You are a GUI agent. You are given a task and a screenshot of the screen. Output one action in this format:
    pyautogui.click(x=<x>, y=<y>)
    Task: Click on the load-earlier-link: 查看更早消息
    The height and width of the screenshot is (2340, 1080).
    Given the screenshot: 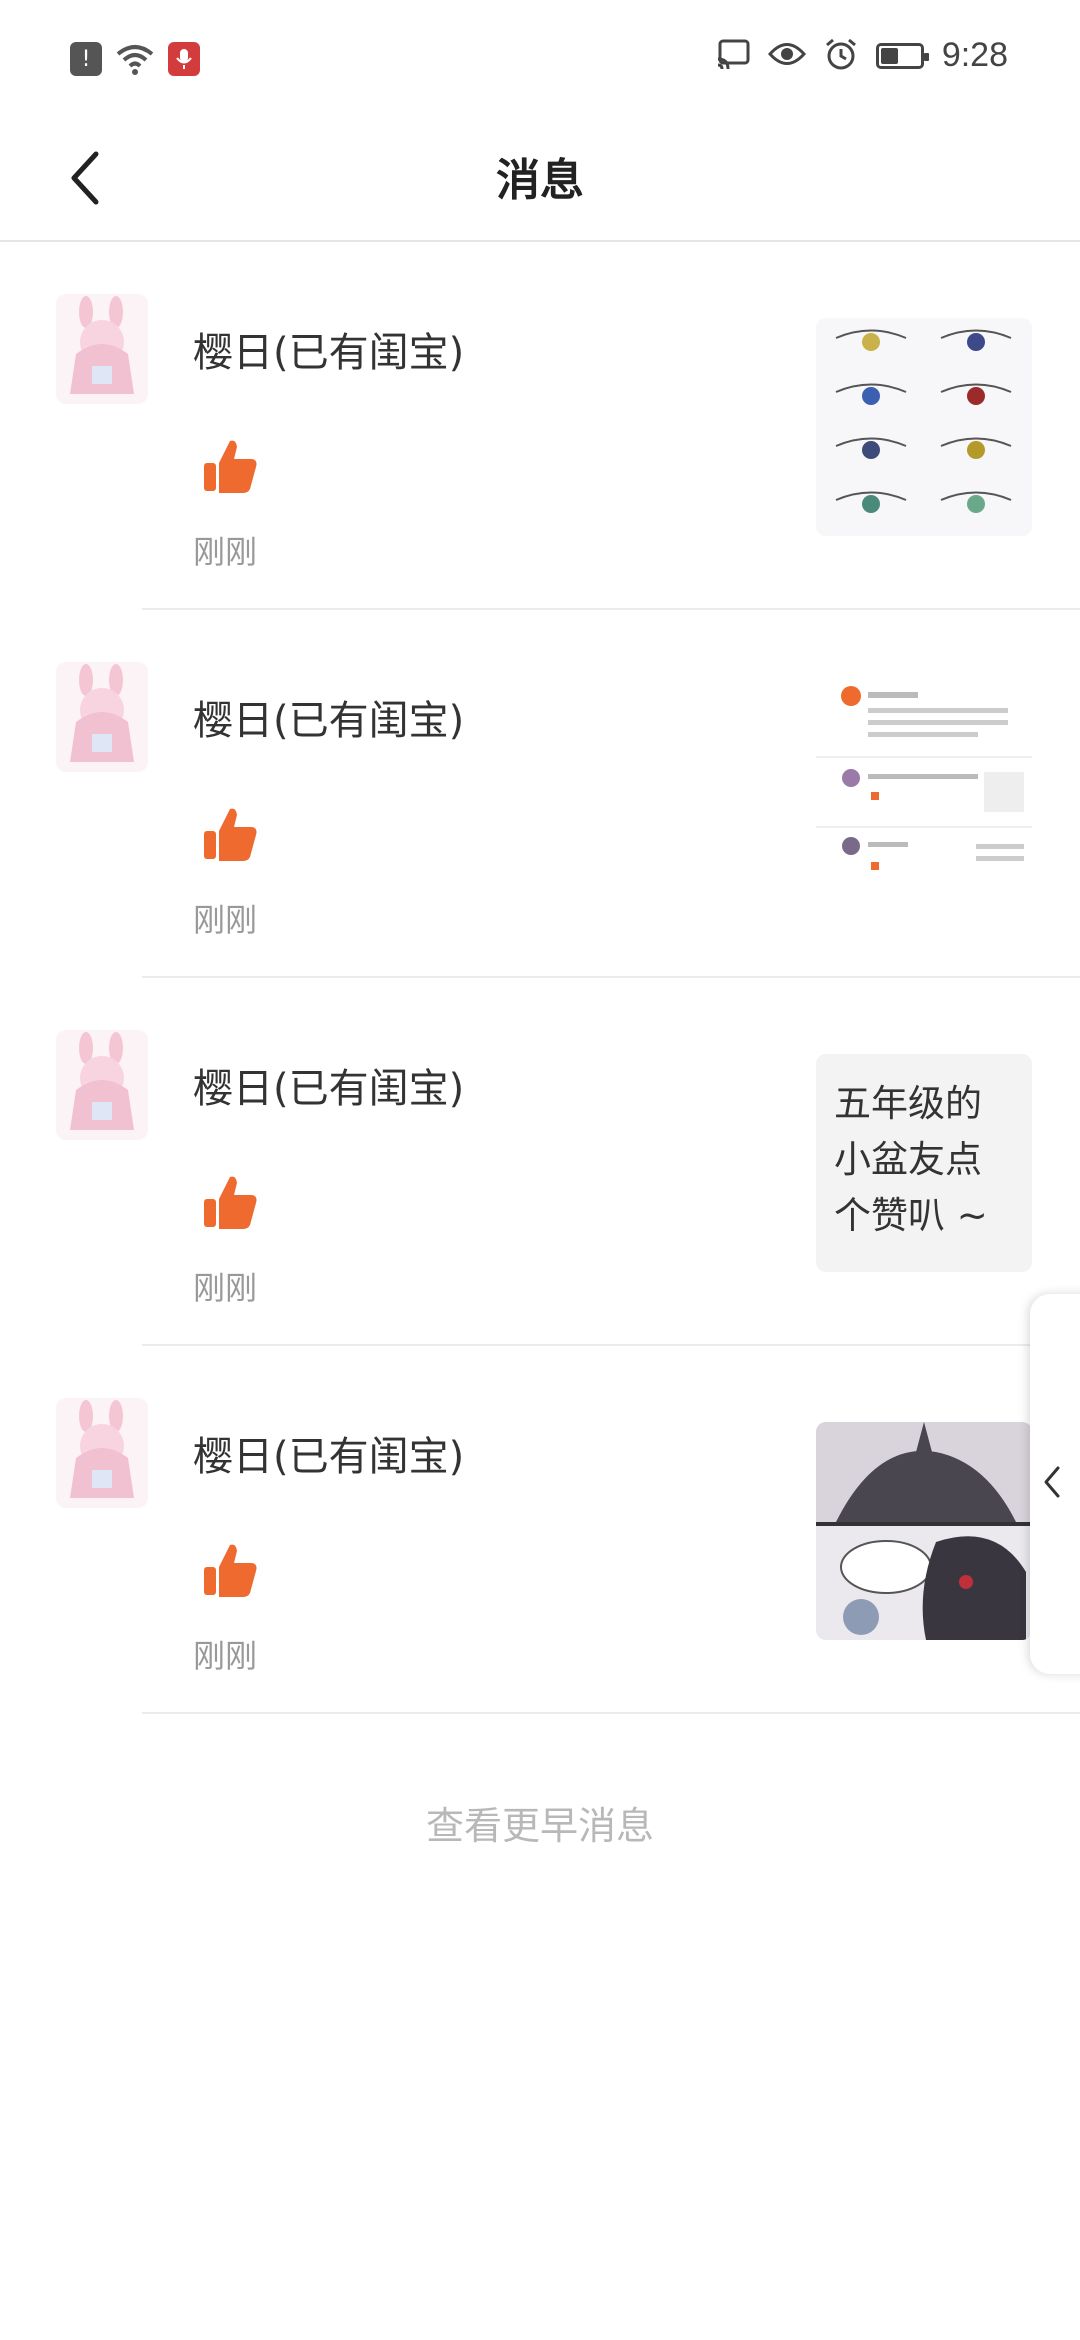 What is the action you would take?
    pyautogui.click(x=540, y=1822)
    